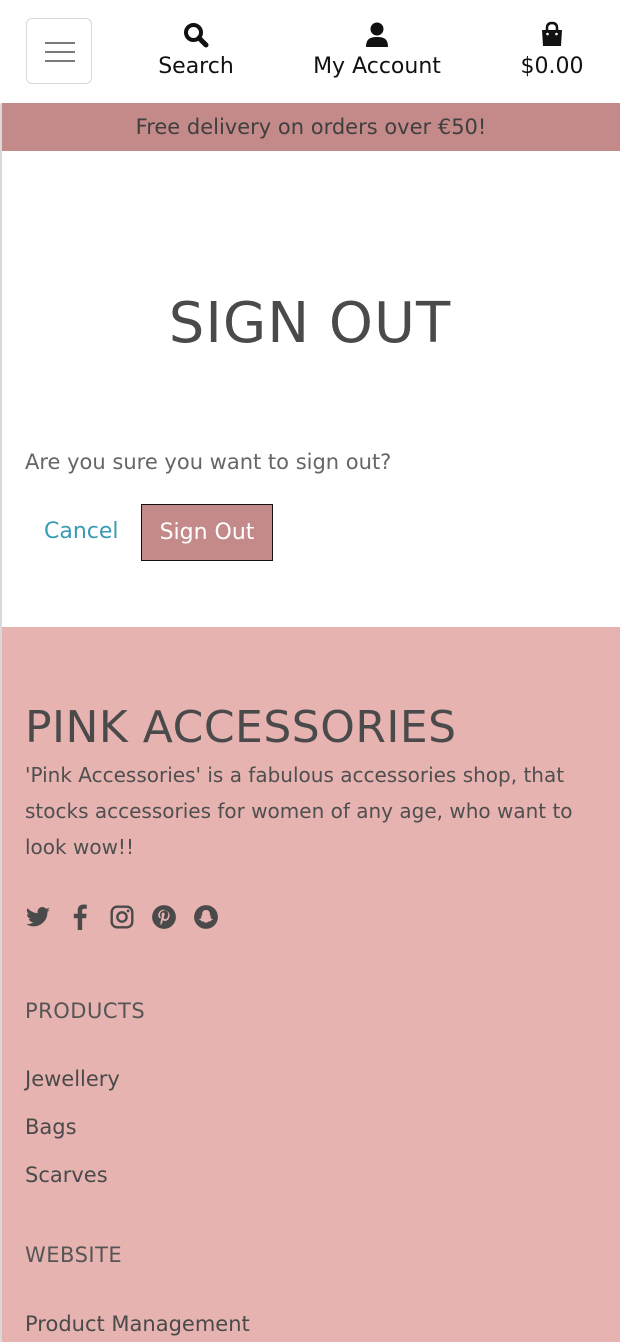 The height and width of the screenshot is (1342, 620). What do you see at coordinates (310, 52) in the screenshot?
I see `top-navbar: Search My Account $0.00` at bounding box center [310, 52].